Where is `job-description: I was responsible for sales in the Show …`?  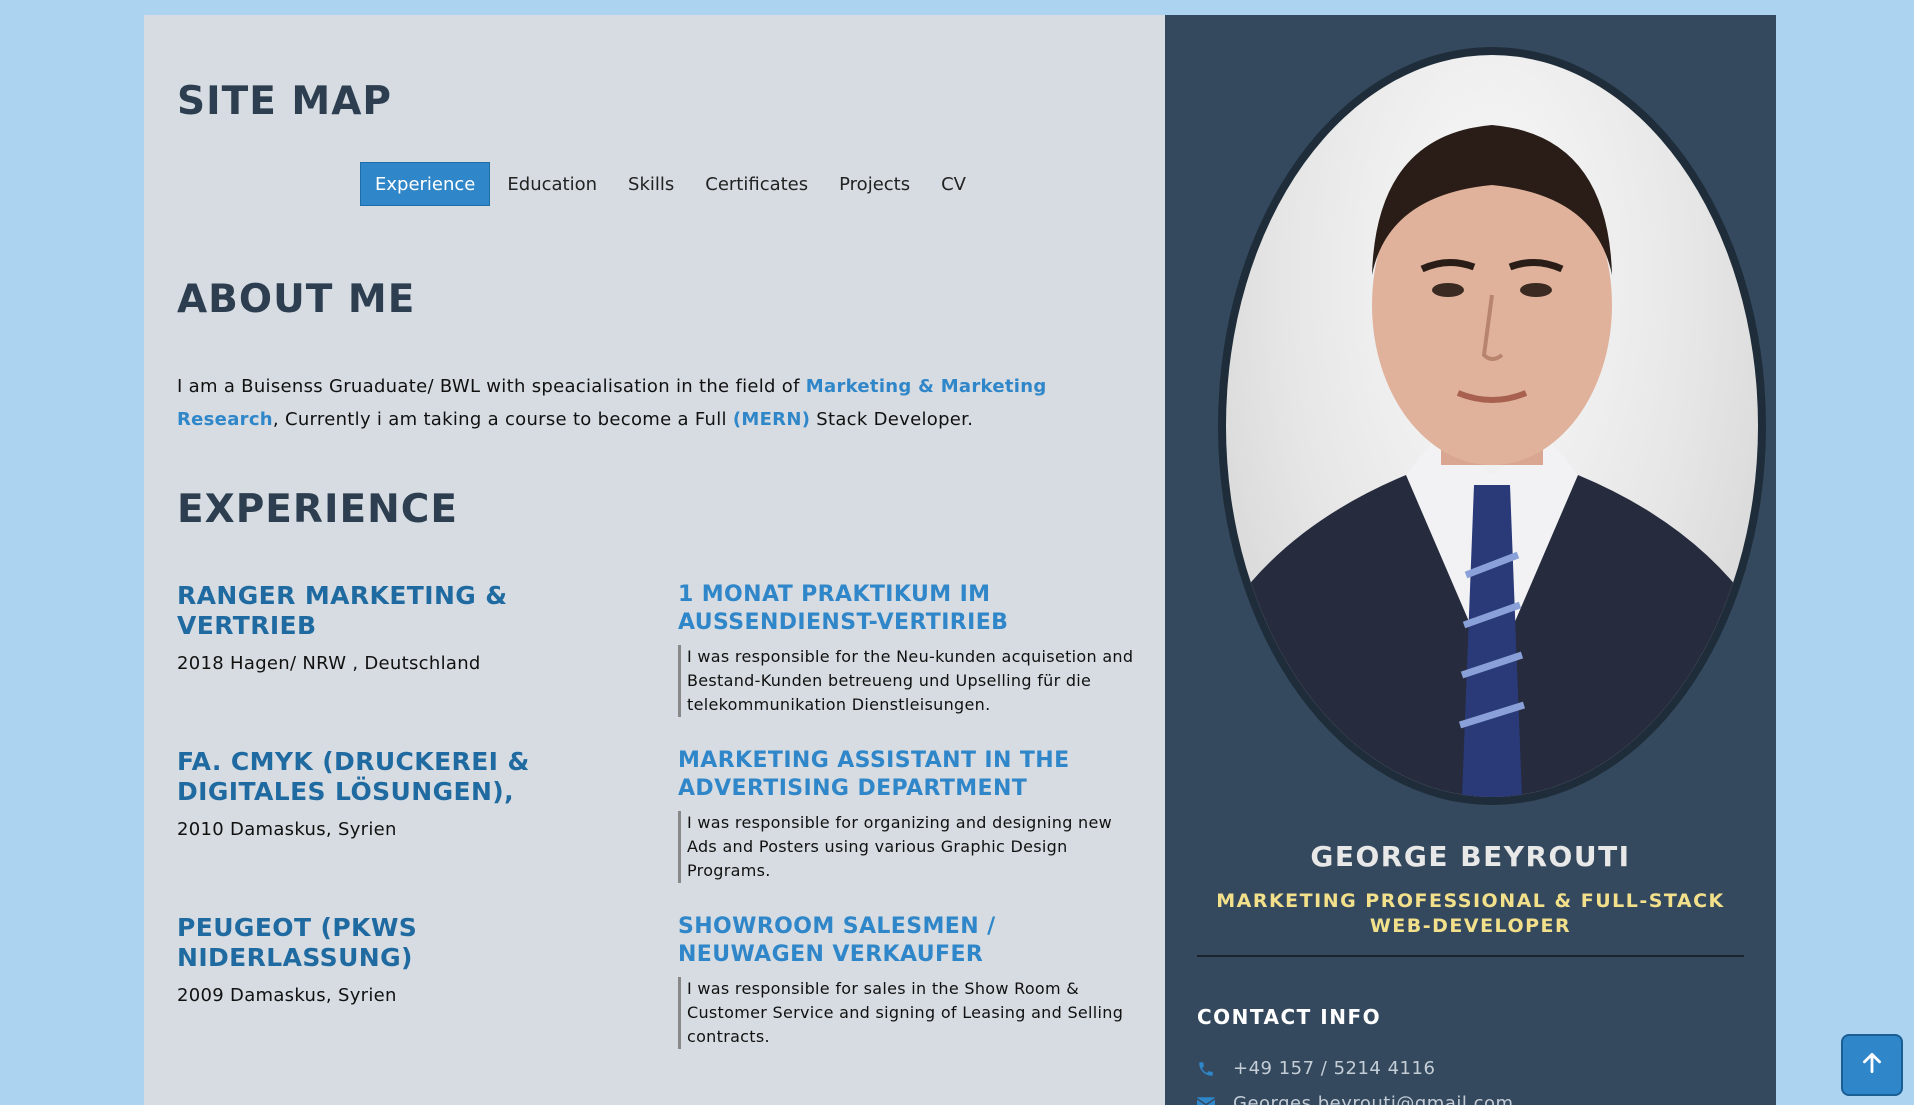
job-description: I was responsible for sales in the Show … is located at coordinates (908, 1013).